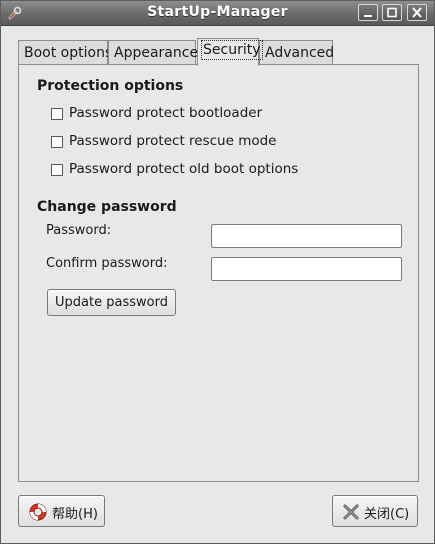 This screenshot has height=544, width=435. I want to click on confirm-password-field, so click(306, 269).